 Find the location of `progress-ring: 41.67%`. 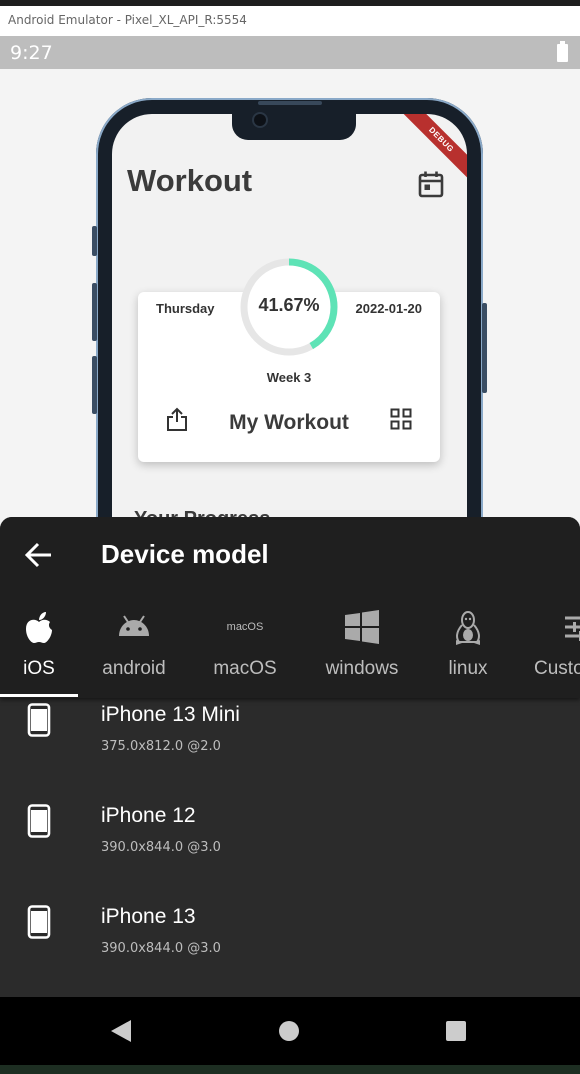

progress-ring: 41.67% is located at coordinates (289, 307).